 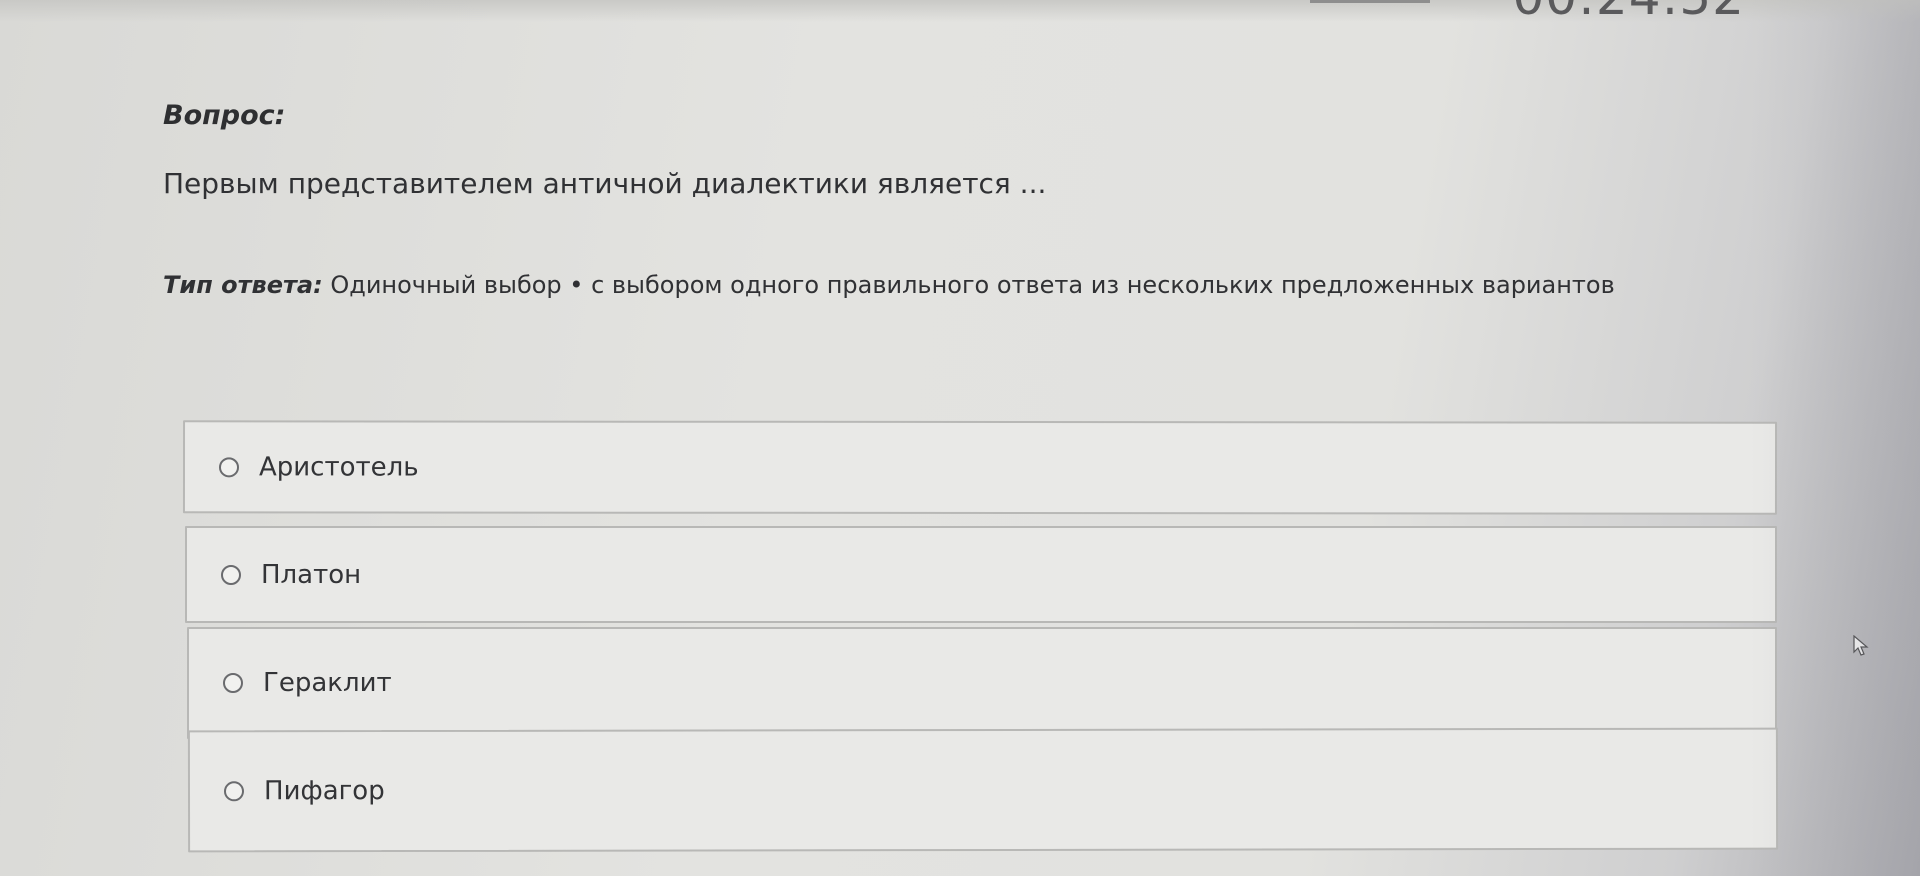 What do you see at coordinates (338, 467) in the screenshot?
I see `answer-option-label: Аристотель` at bounding box center [338, 467].